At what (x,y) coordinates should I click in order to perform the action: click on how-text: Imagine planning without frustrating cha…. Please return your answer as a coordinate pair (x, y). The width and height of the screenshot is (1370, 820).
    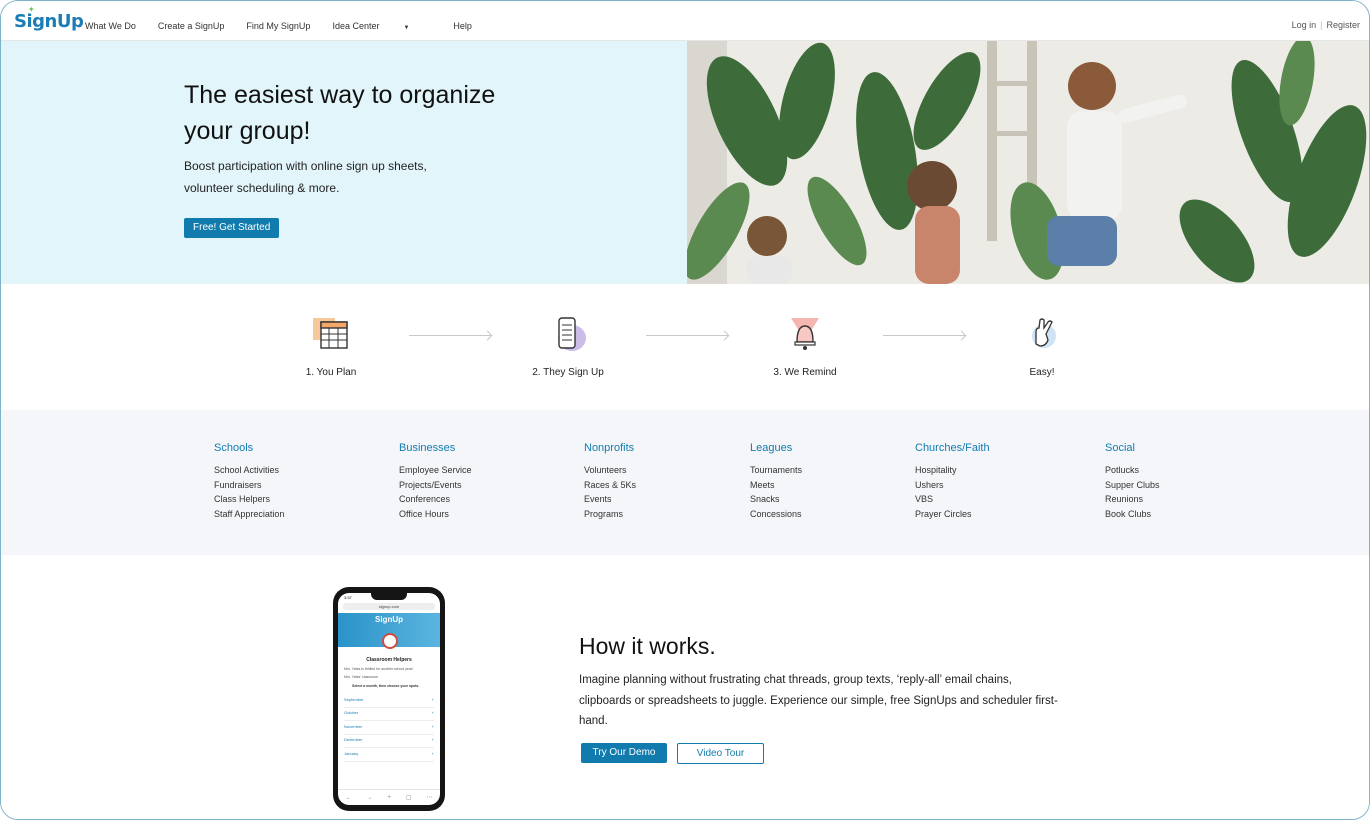
    Looking at the image, I should click on (818, 700).